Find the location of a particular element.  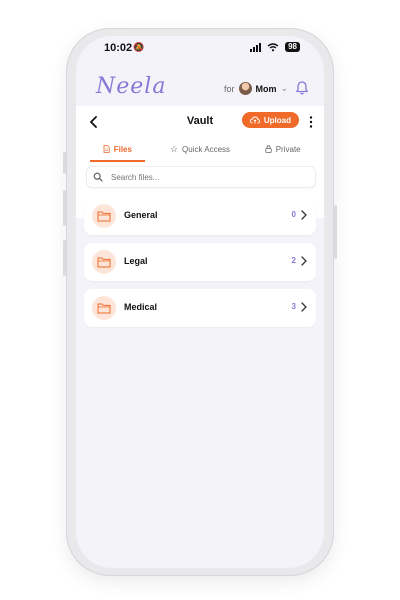

folder-count: 2 is located at coordinates (293, 260).